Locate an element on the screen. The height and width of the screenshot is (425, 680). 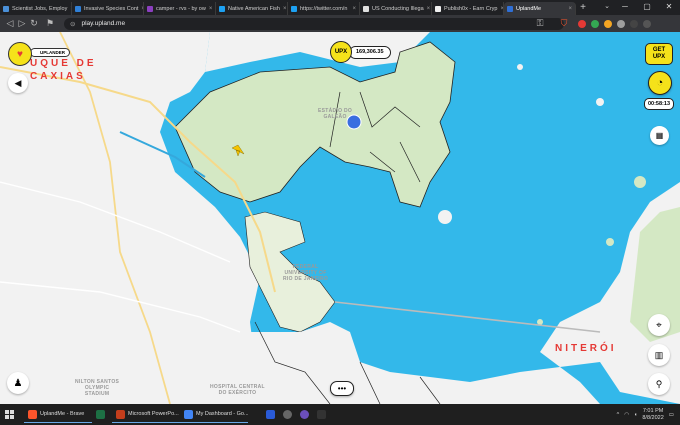
wifi-icon: ◠ is located at coordinates (626, 415).